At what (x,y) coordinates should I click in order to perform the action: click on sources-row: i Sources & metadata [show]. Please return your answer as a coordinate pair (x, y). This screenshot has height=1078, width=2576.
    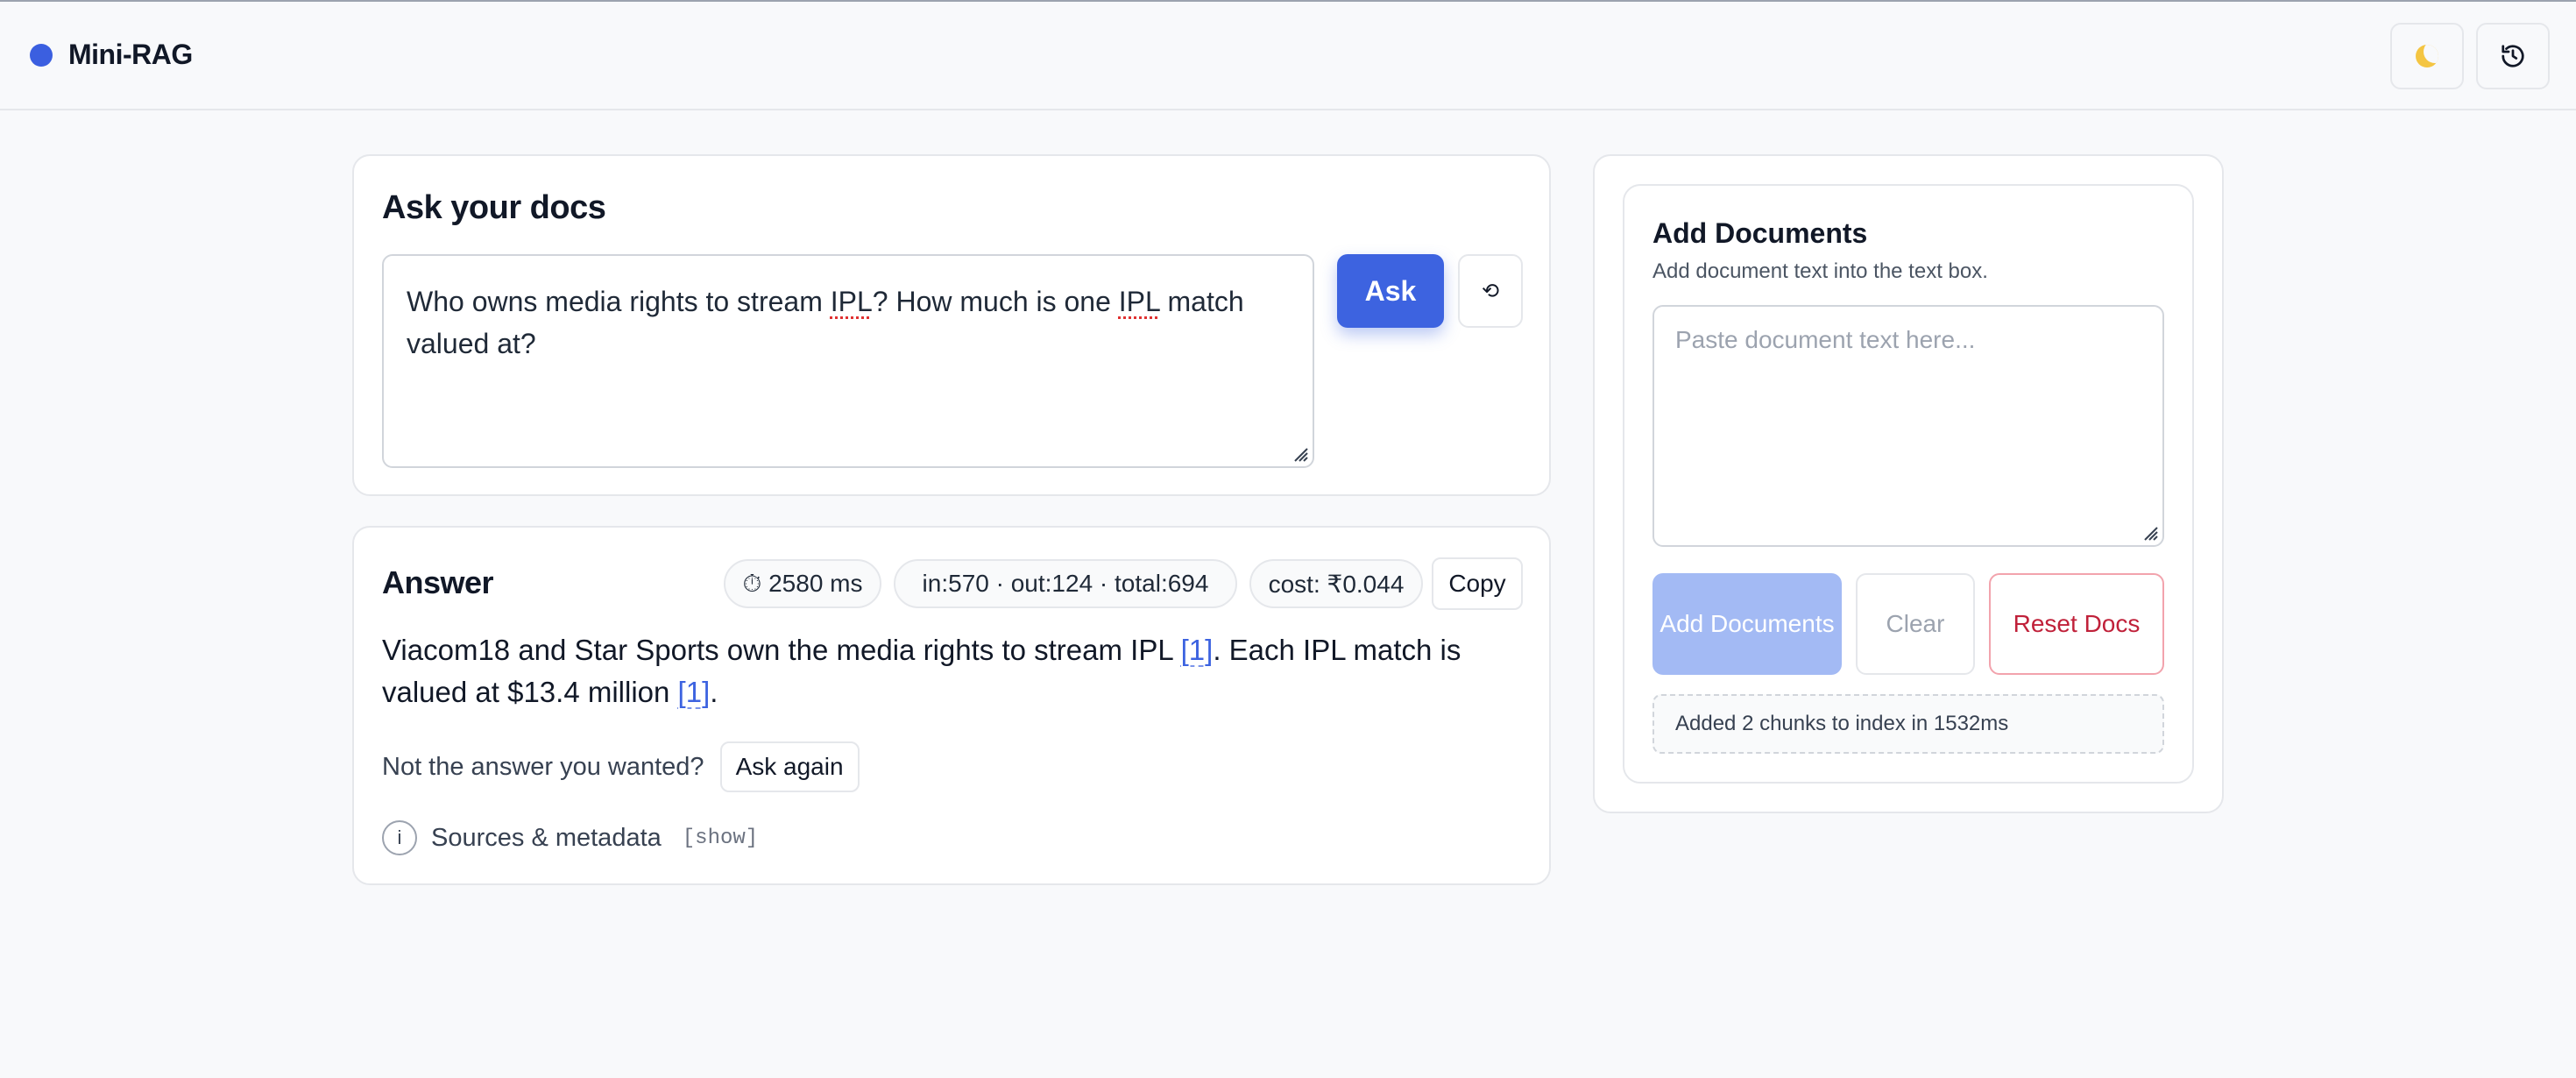
    Looking at the image, I should click on (570, 837).